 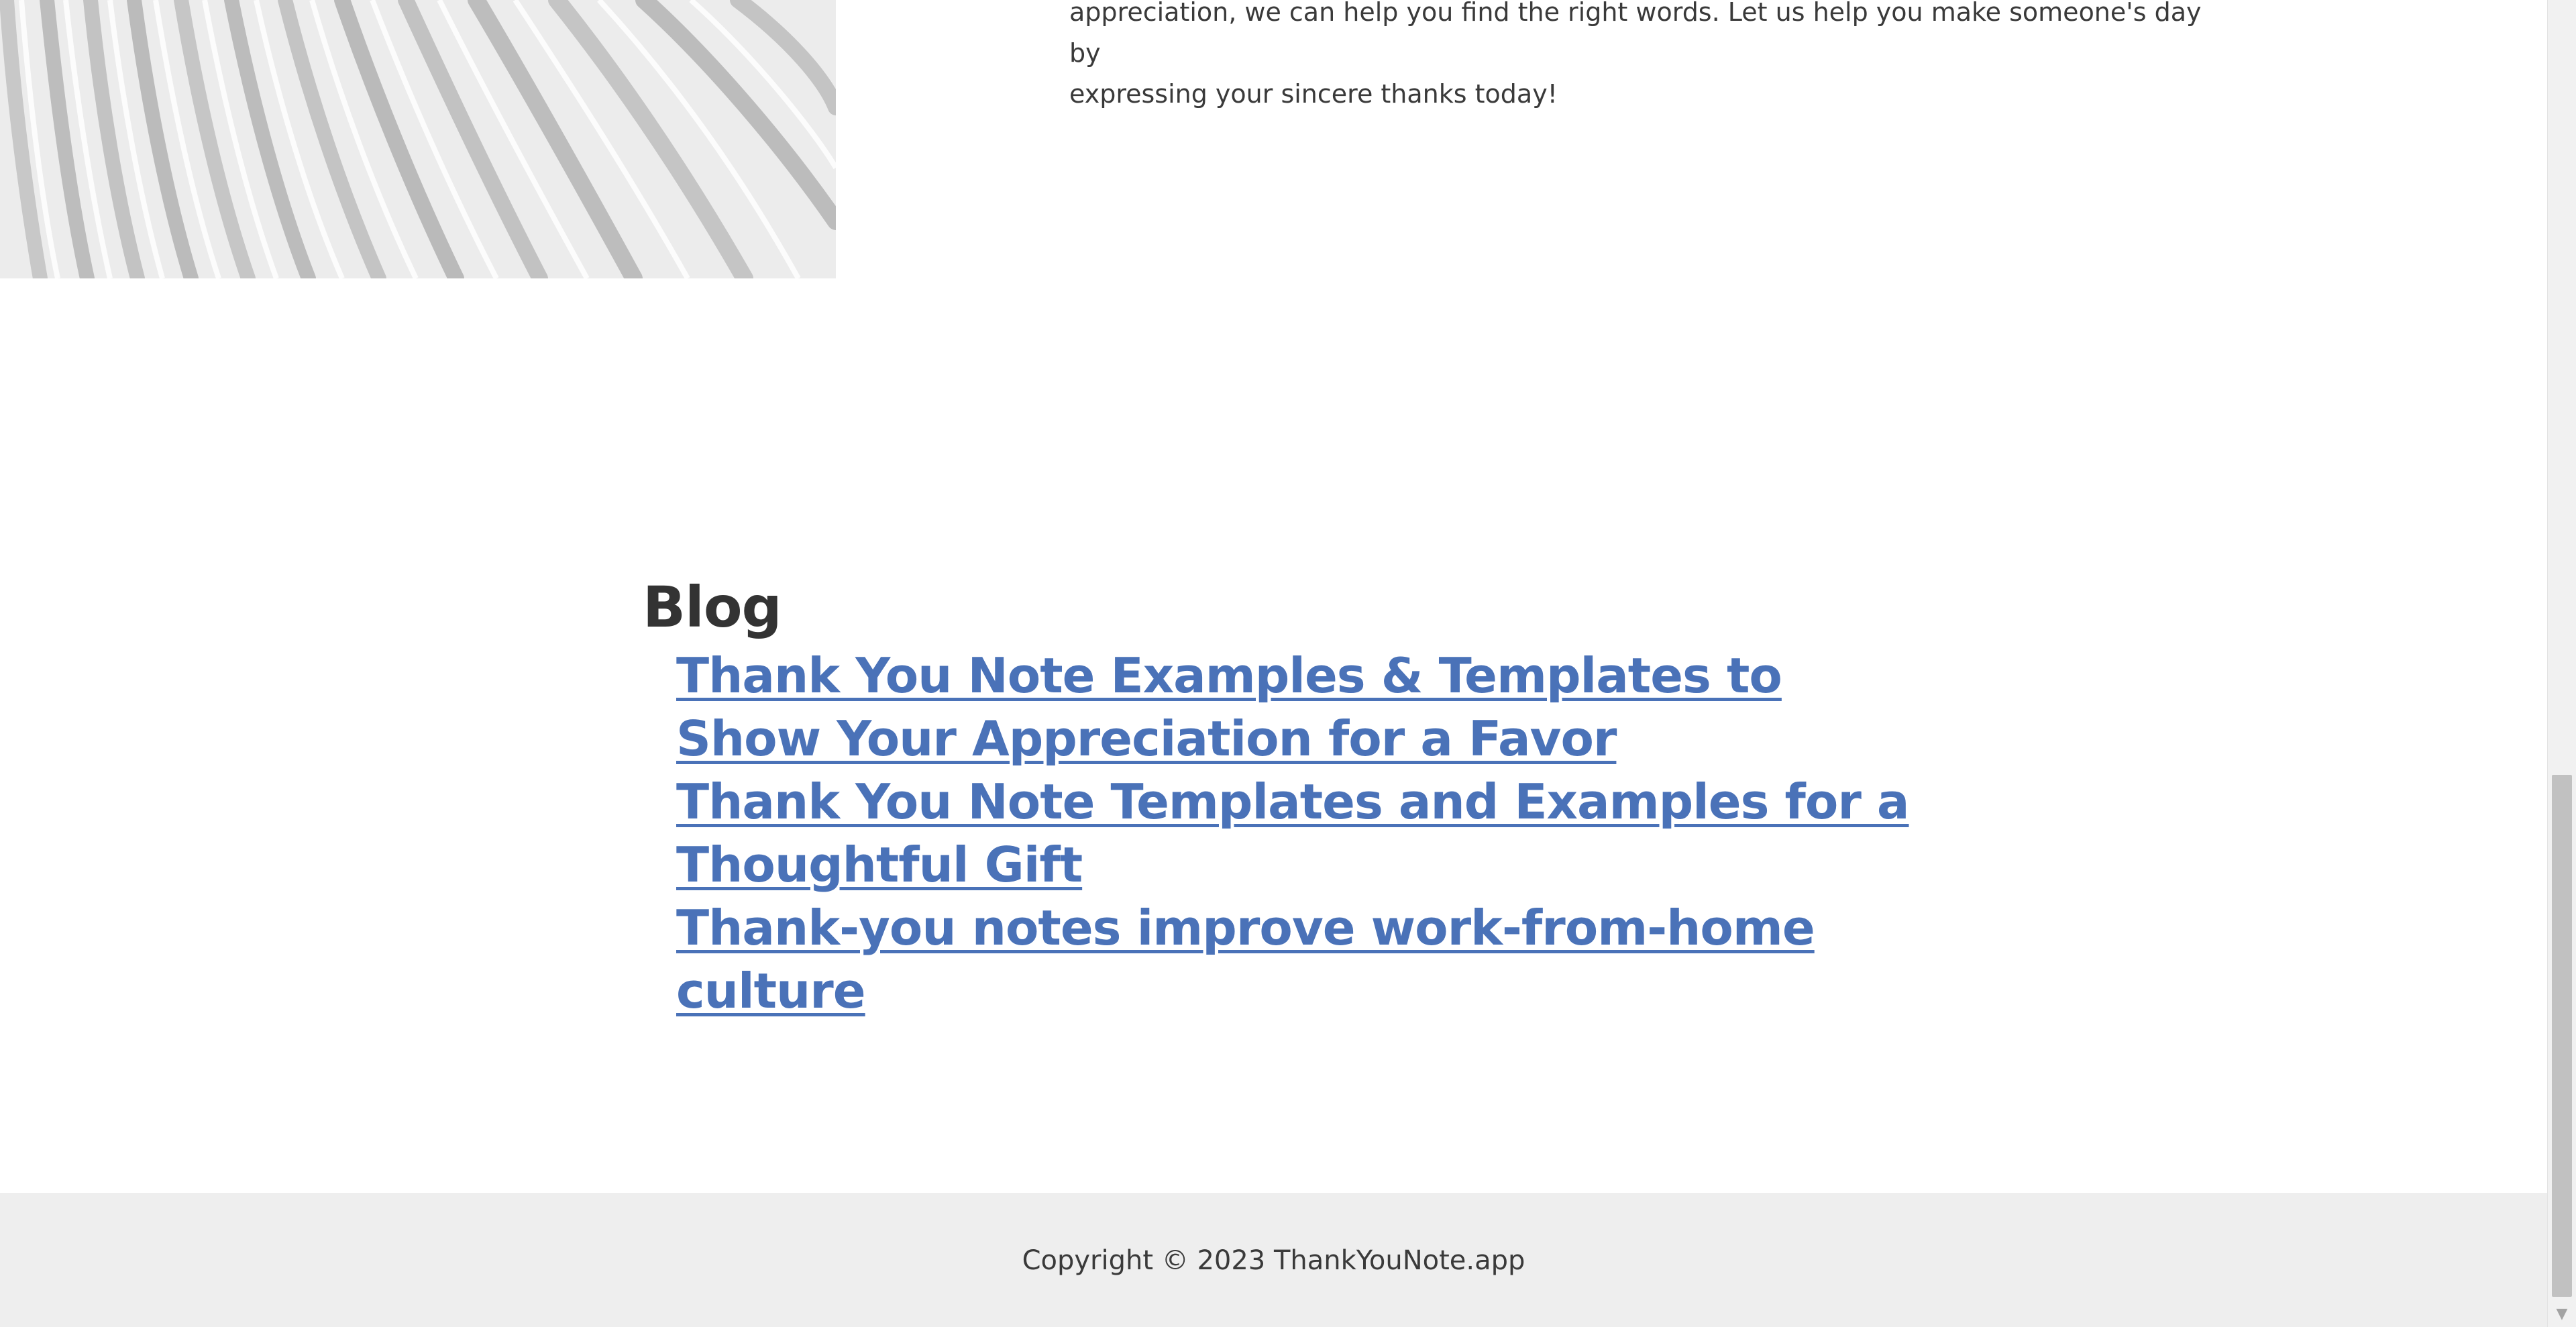 I want to click on hero-image, so click(x=418, y=139).